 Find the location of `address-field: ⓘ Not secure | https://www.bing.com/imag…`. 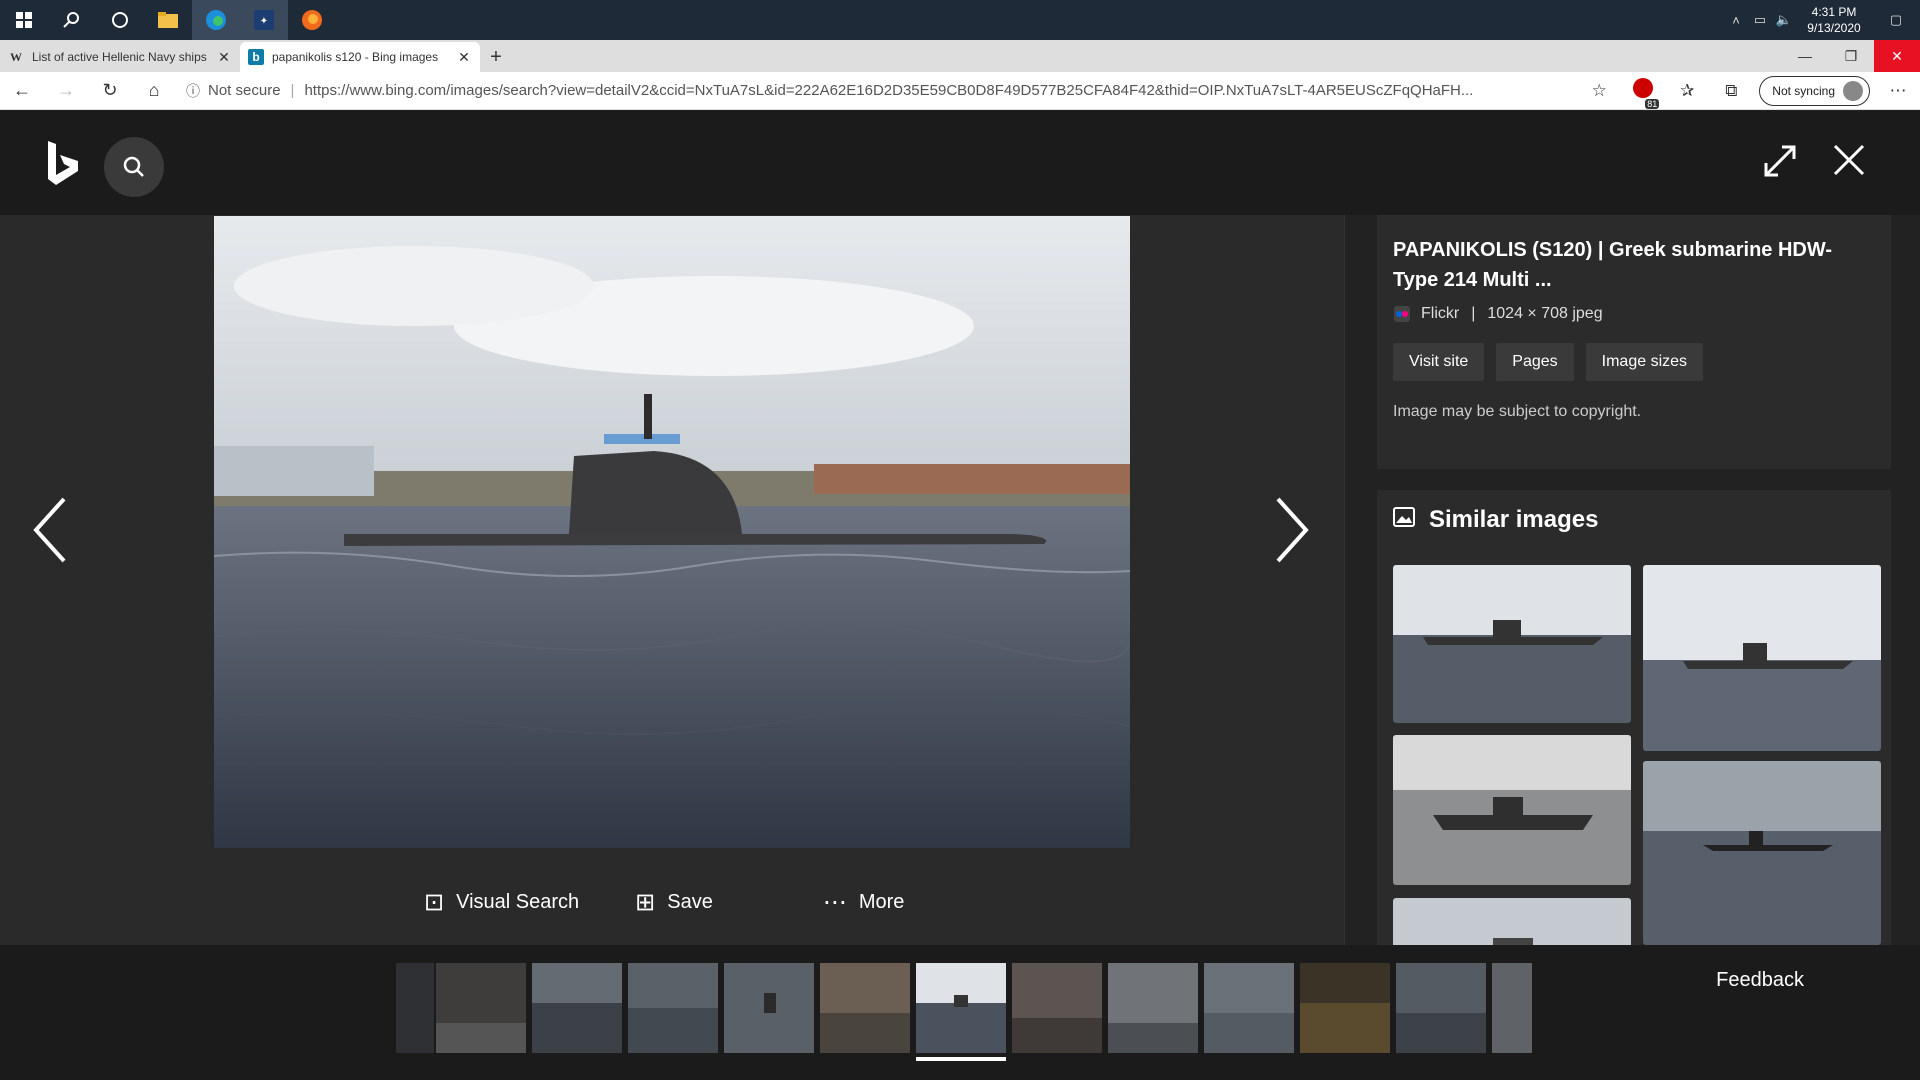

address-field: ⓘ Not secure | https://www.bing.com/imag… is located at coordinates (876, 91).